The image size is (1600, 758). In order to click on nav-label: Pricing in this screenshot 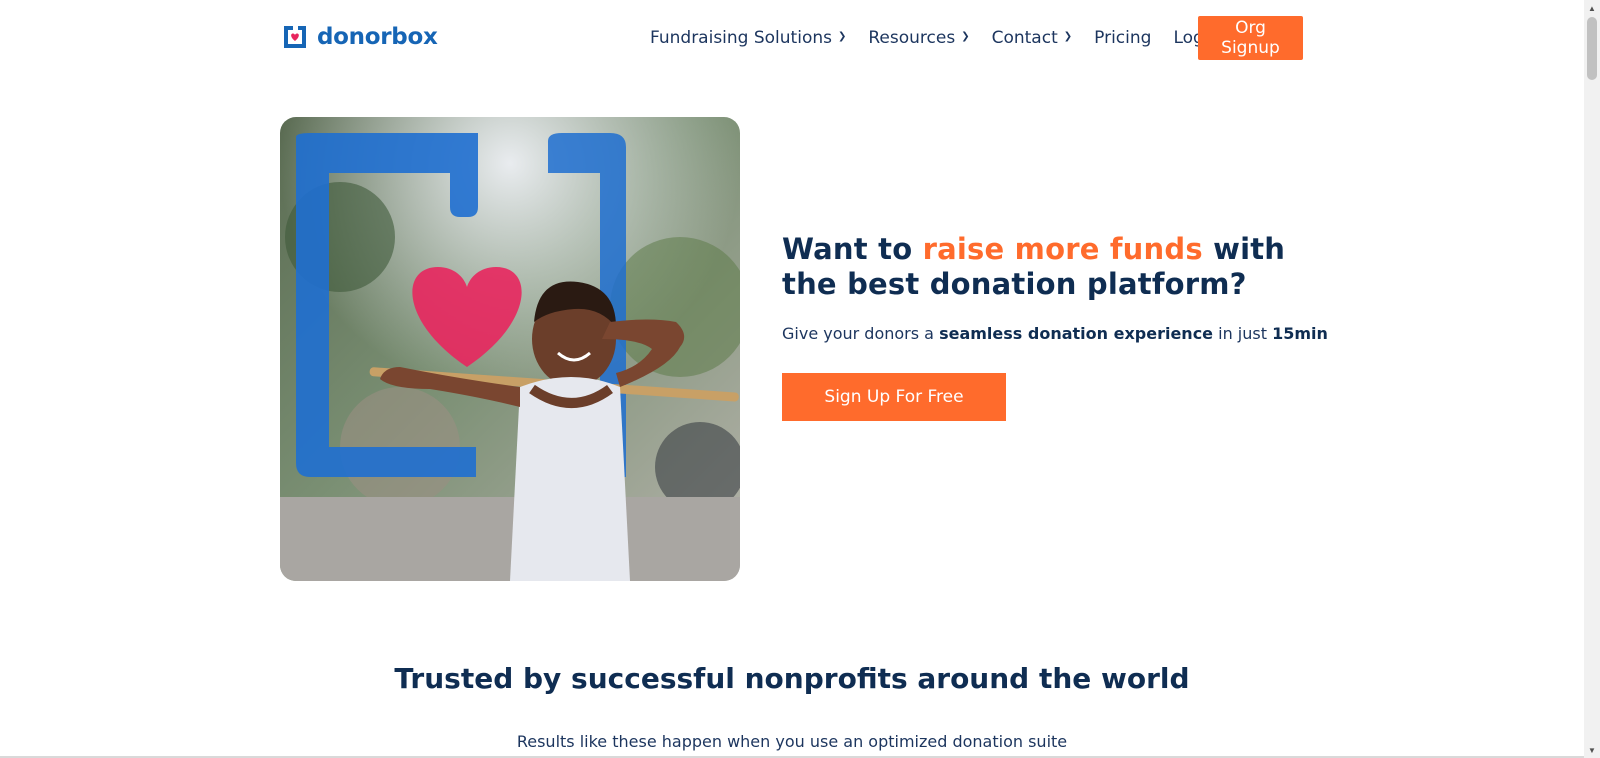, I will do `click(1123, 38)`.